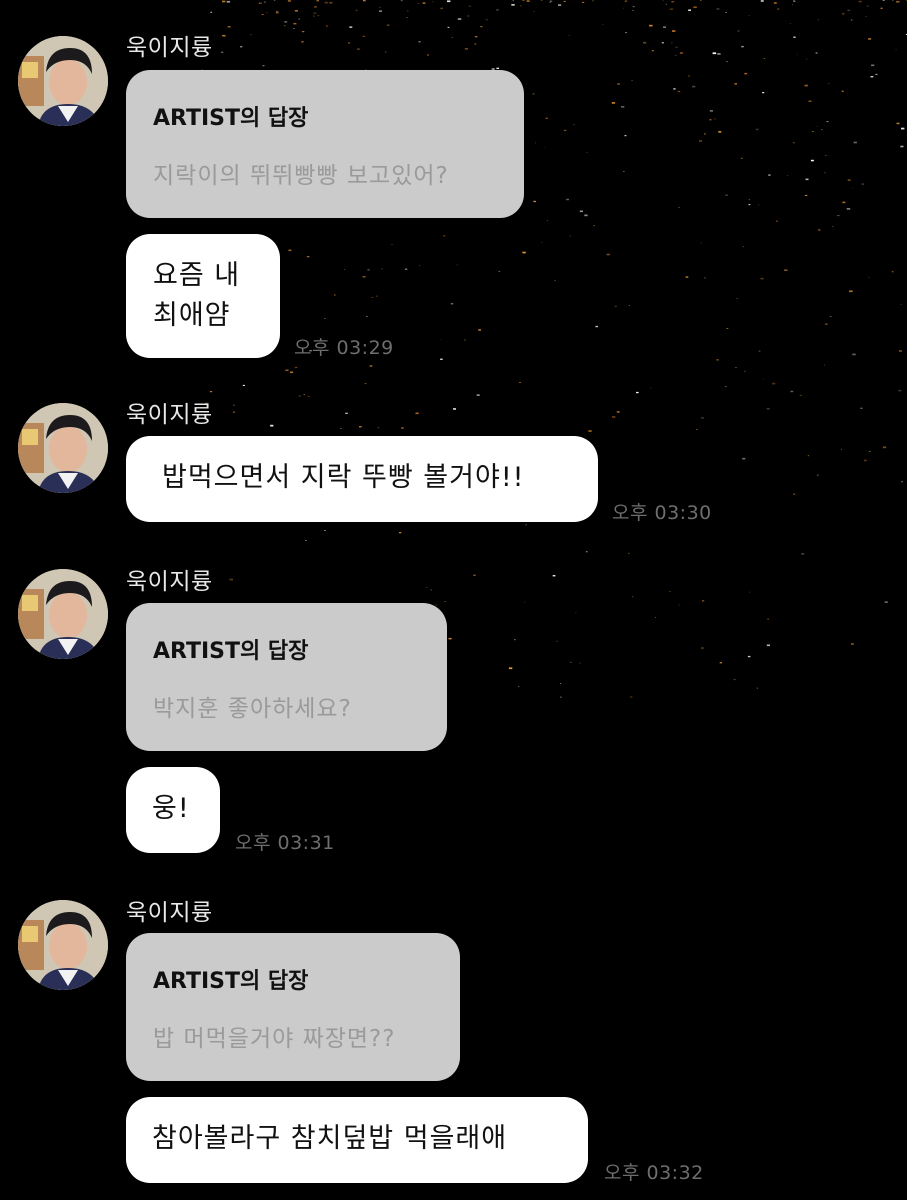 This screenshot has width=907, height=1200. Describe the element at coordinates (197, 275) in the screenshot. I see `message-line-1: 요즘 내` at that location.